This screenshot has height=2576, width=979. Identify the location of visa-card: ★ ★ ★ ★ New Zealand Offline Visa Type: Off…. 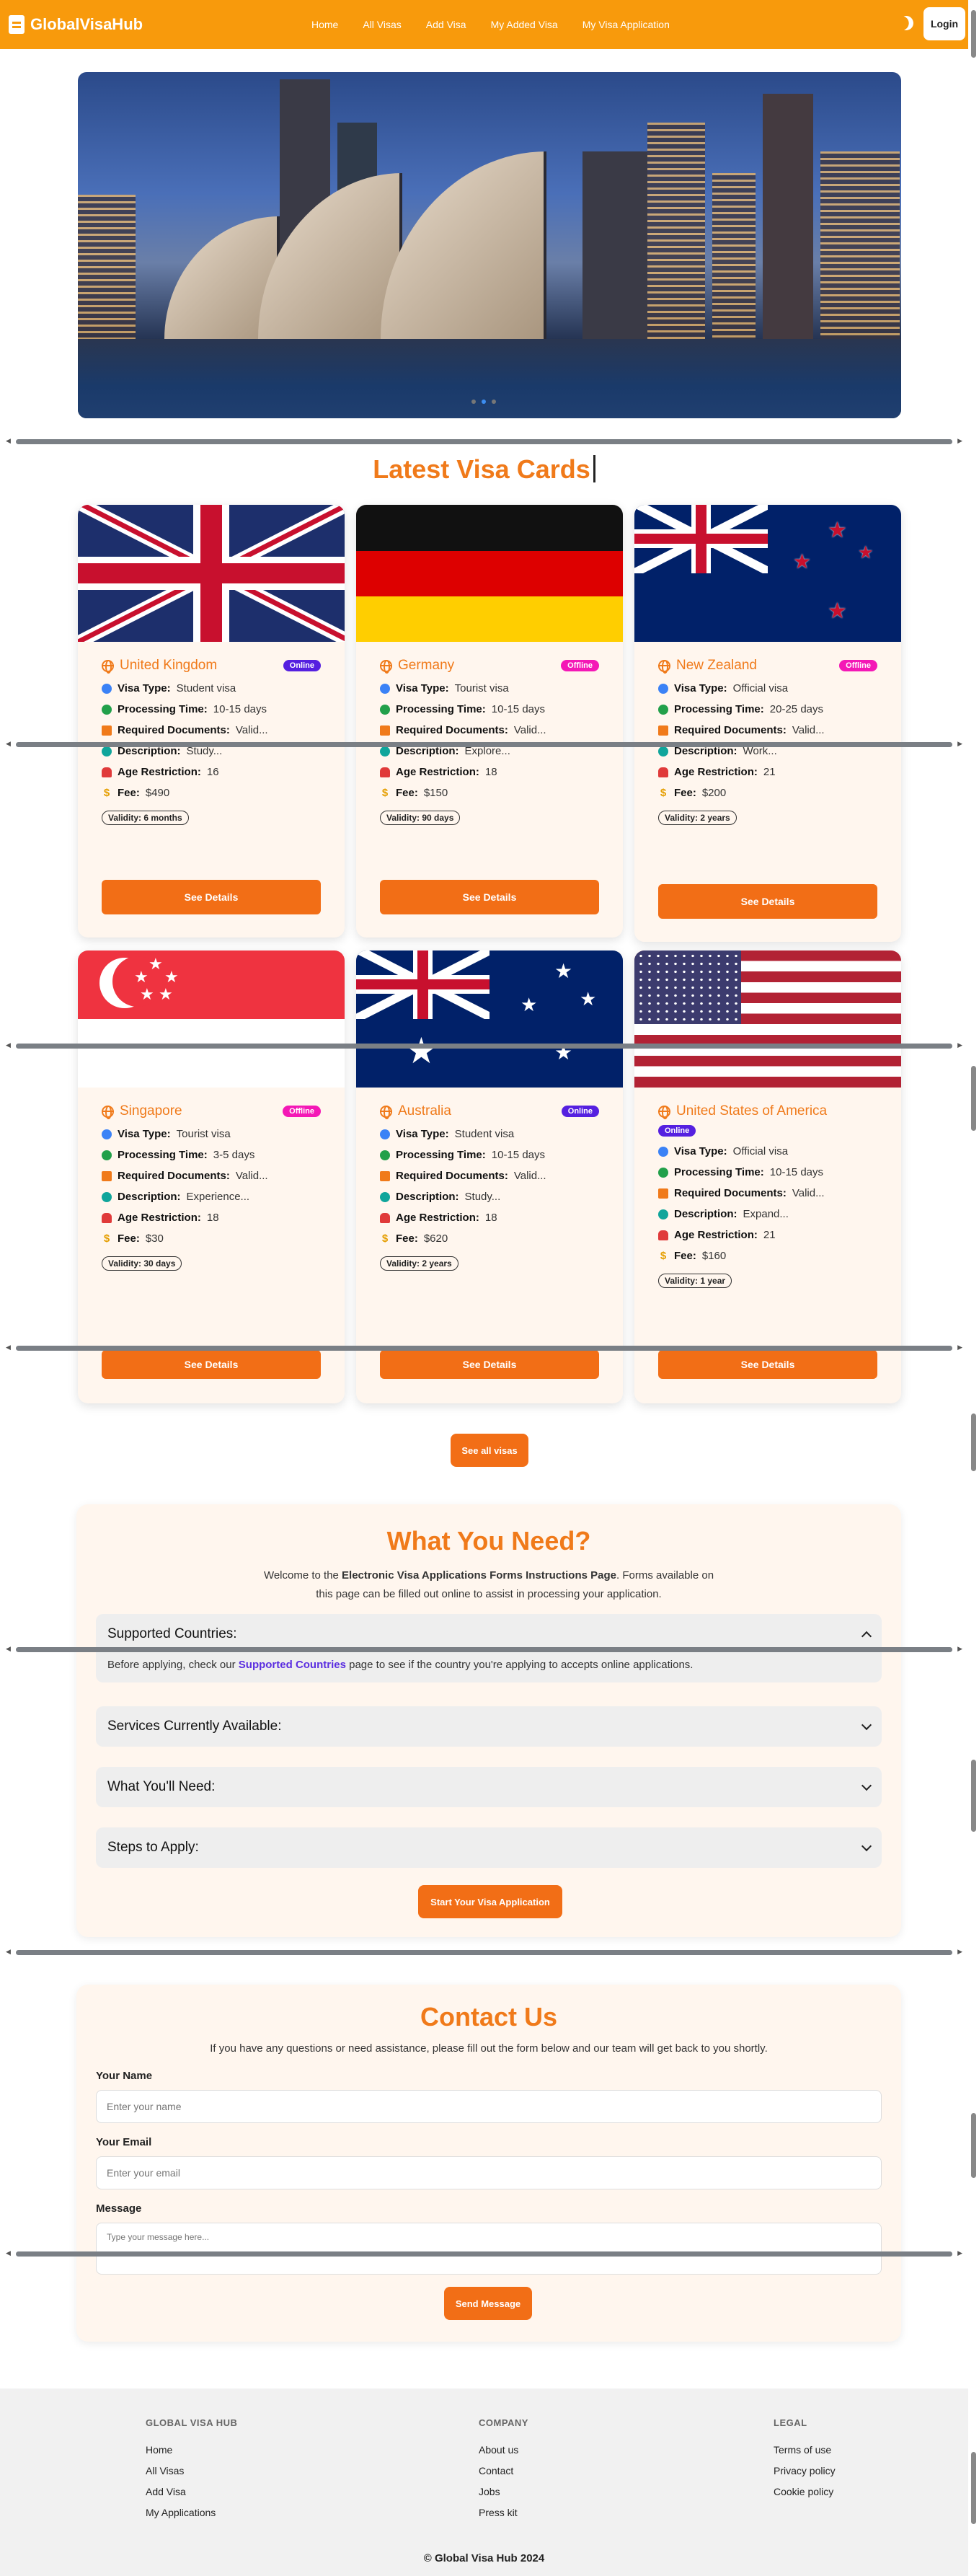
(767, 723).